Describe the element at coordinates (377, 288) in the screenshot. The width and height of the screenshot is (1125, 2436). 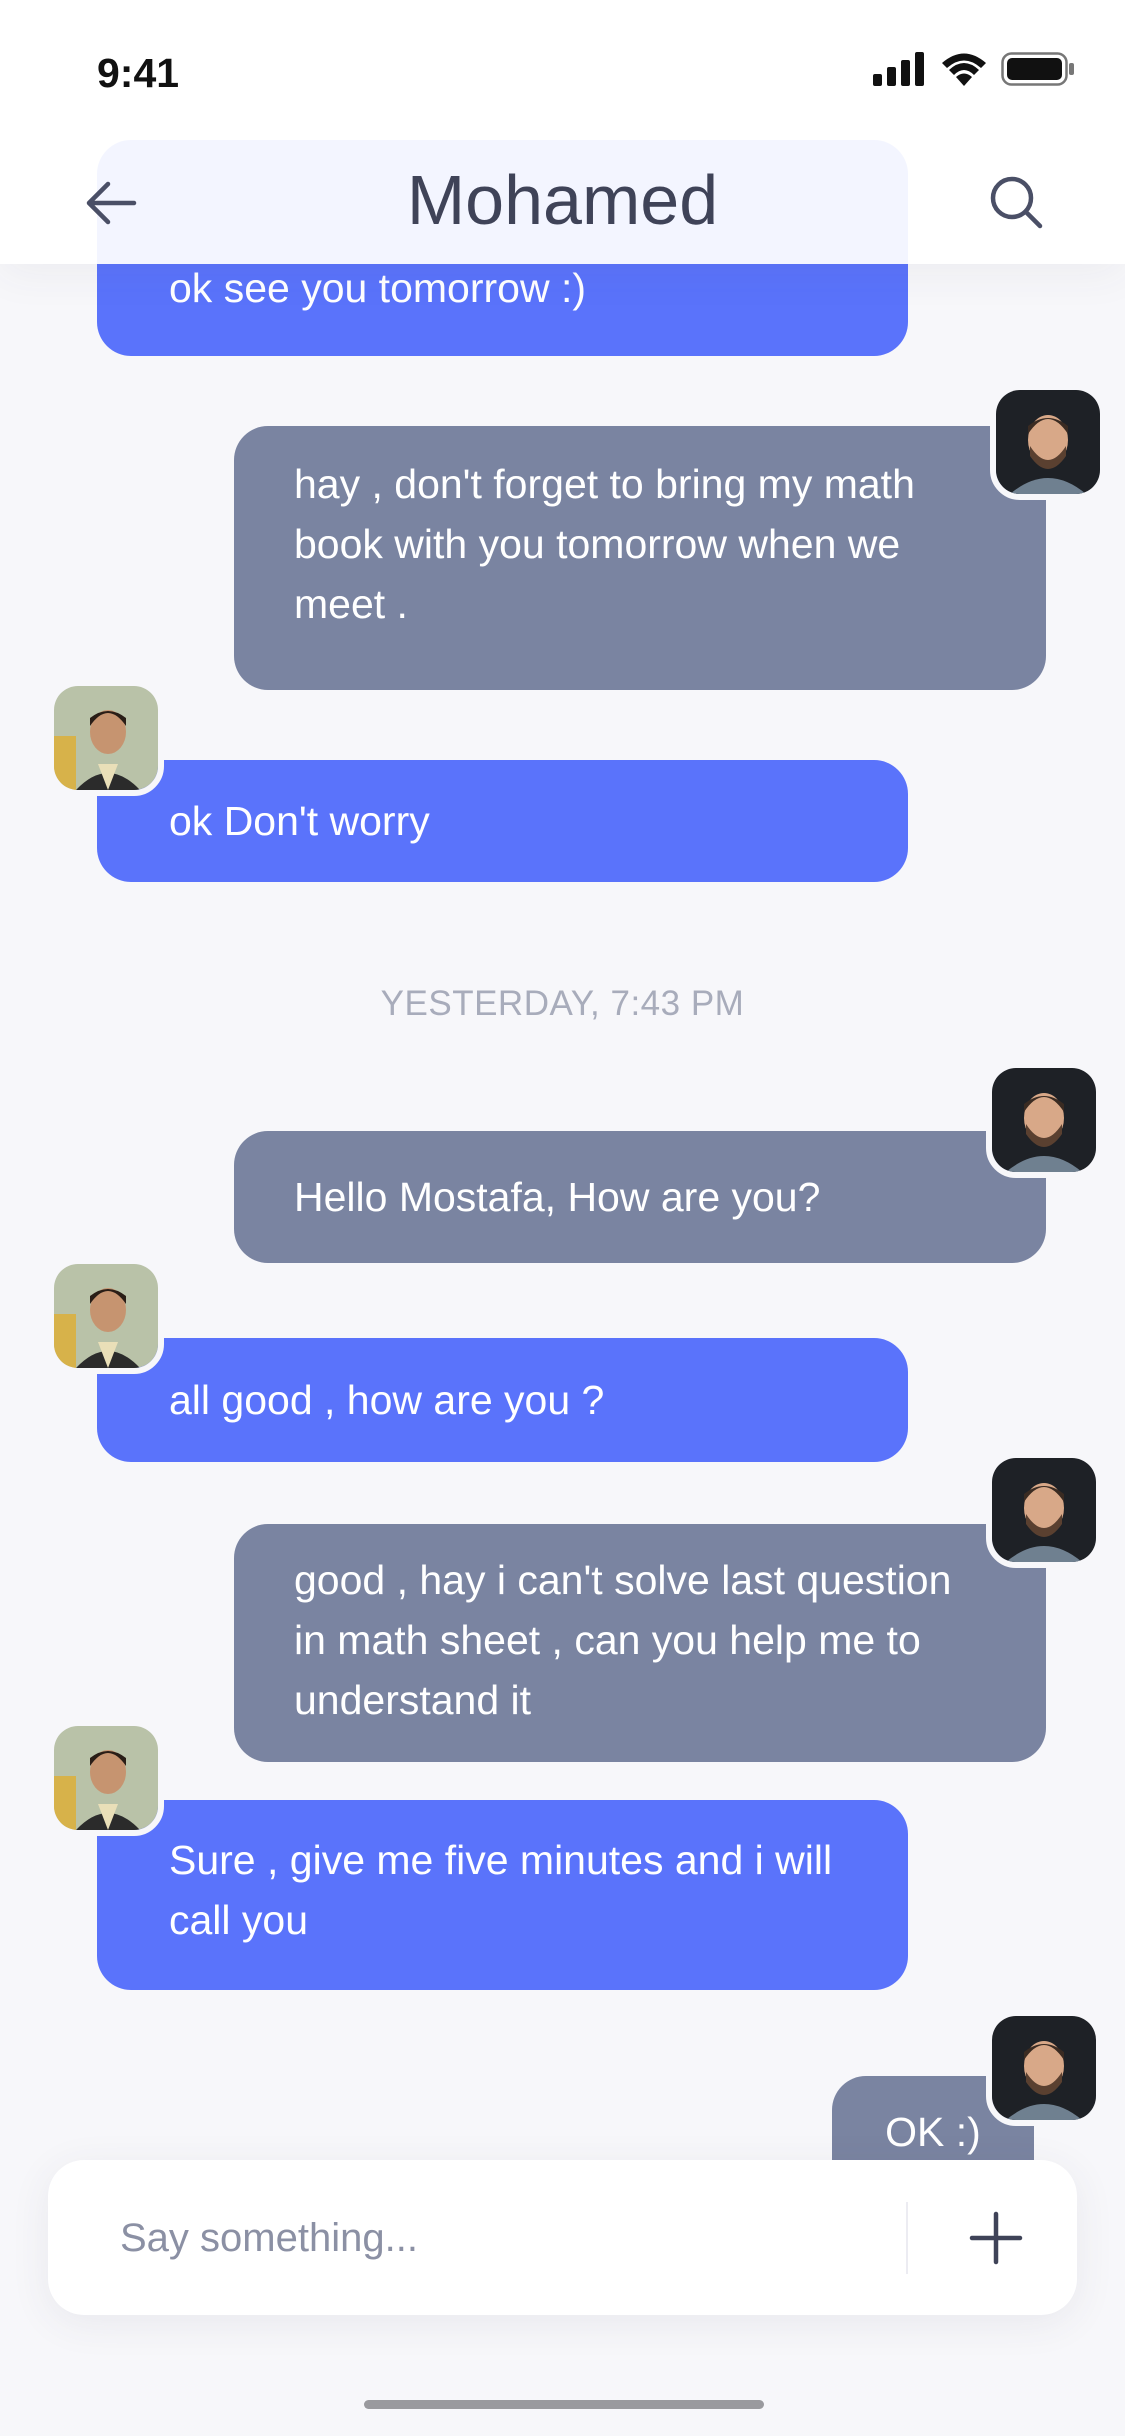
I see `message-text: ok see you tomorrow :)` at that location.